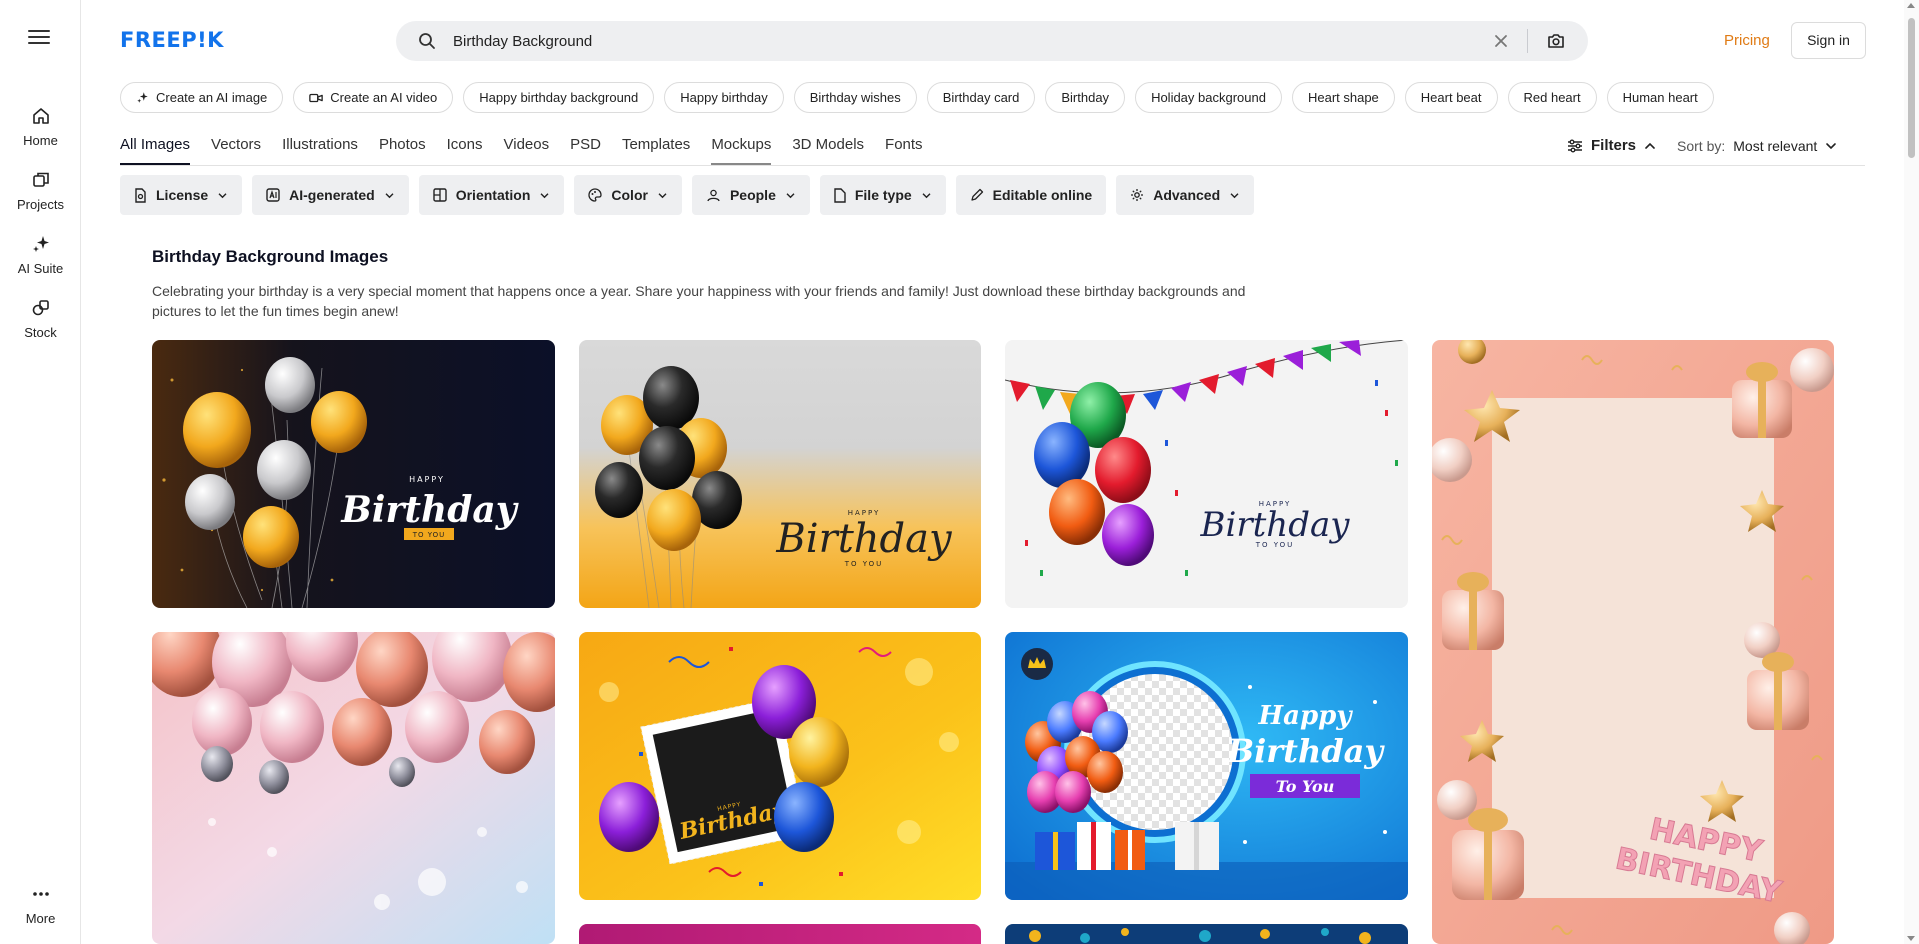 The width and height of the screenshot is (1919, 944). I want to click on chip-suggestion: Heart beat, so click(1451, 97).